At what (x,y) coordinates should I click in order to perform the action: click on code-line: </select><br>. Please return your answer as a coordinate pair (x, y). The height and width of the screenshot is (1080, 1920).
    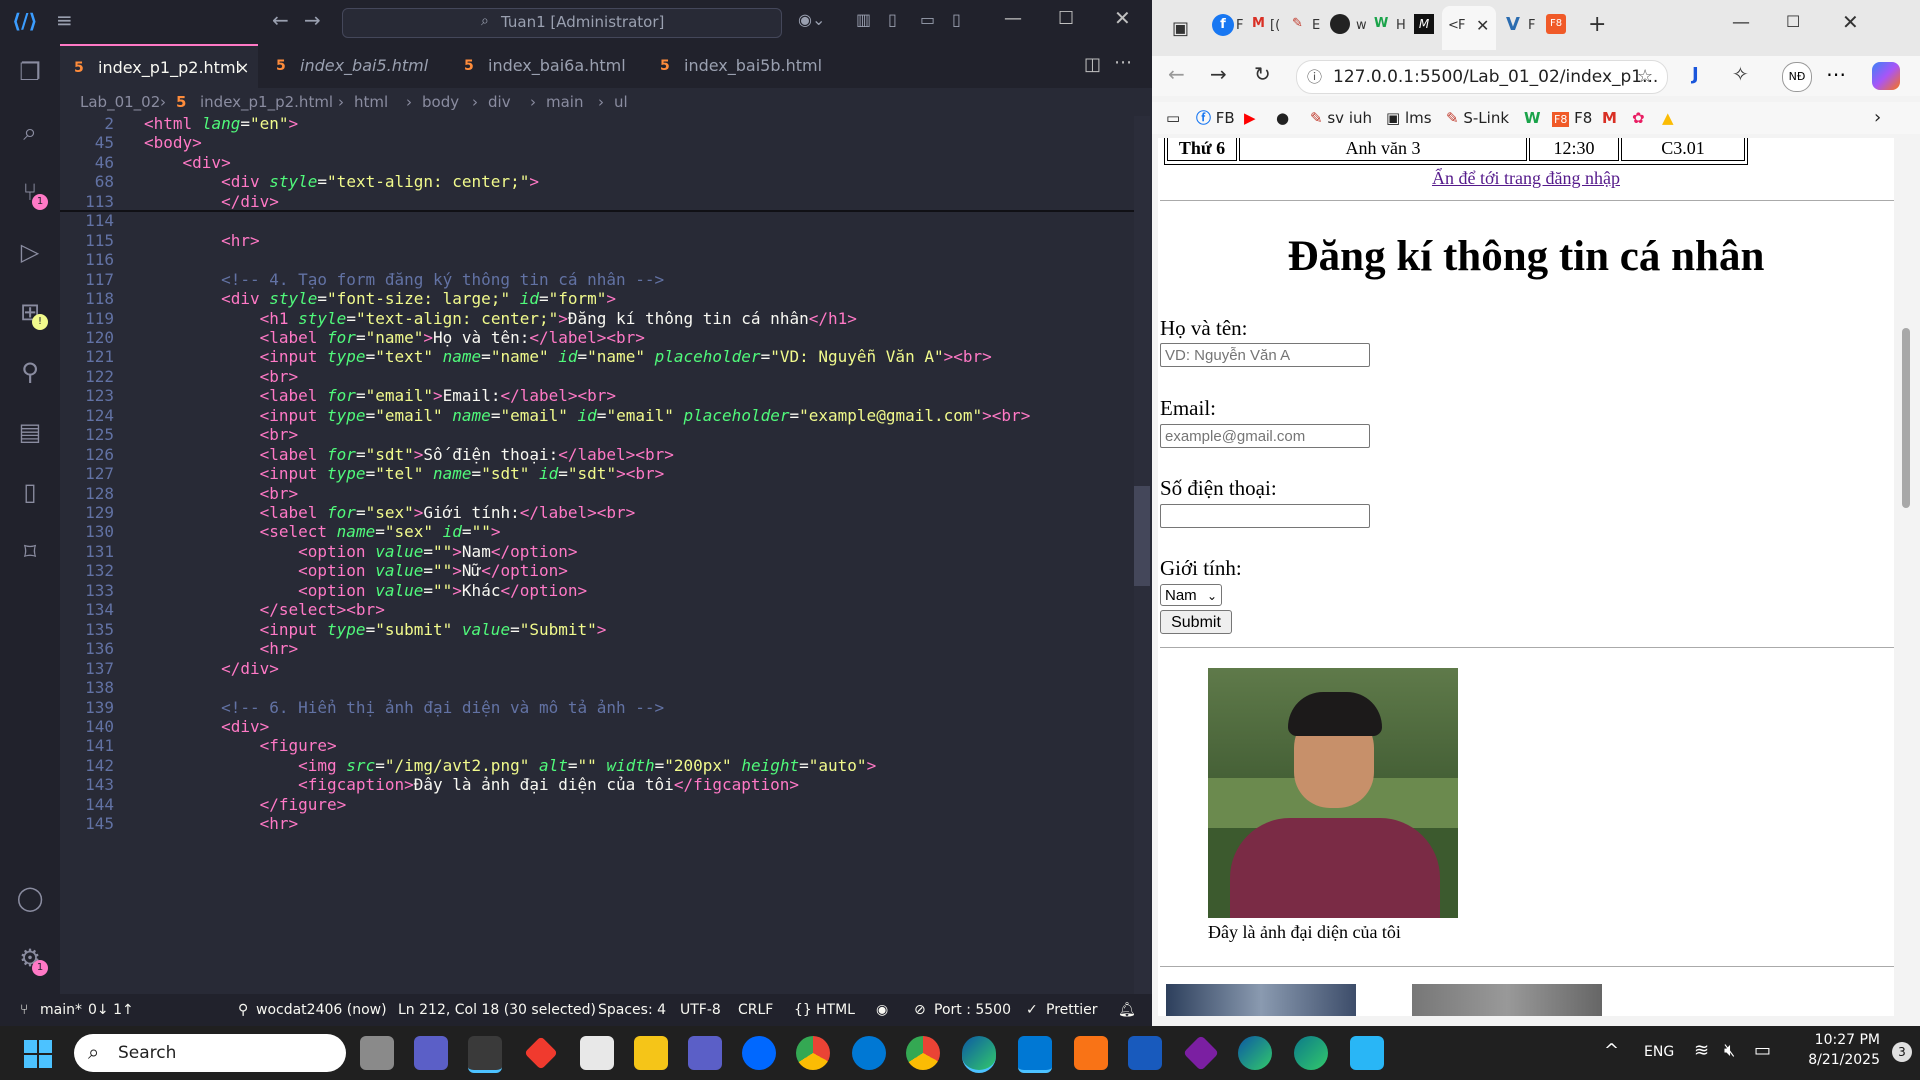
    Looking at the image, I should click on (264, 609).